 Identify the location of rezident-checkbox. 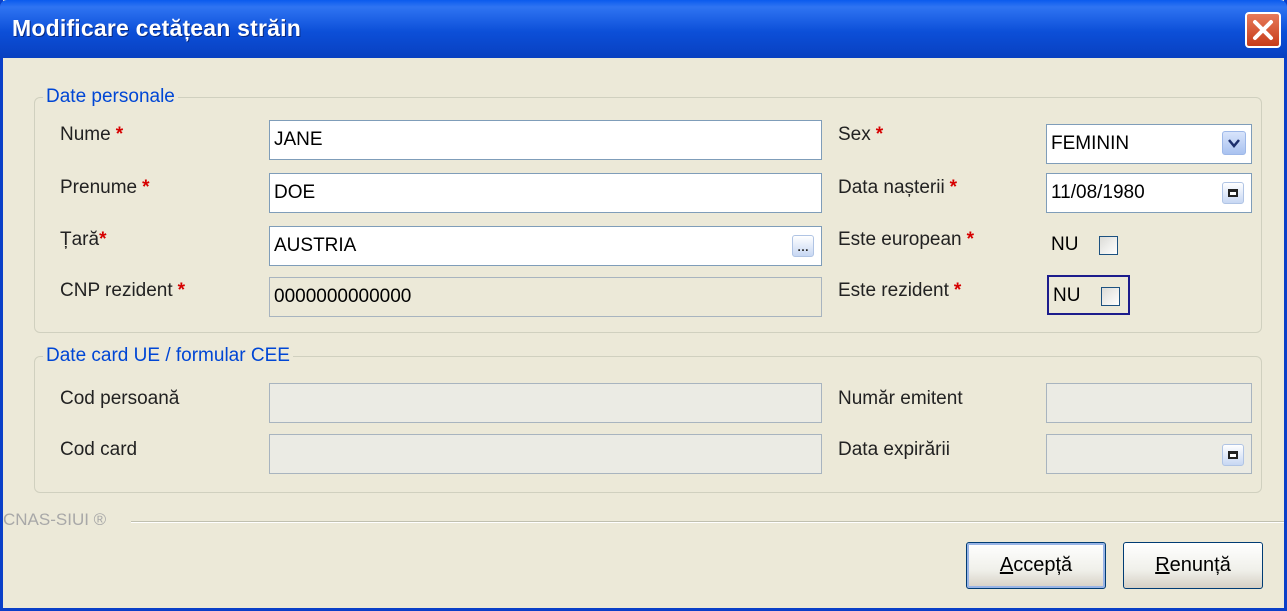
(1110, 296).